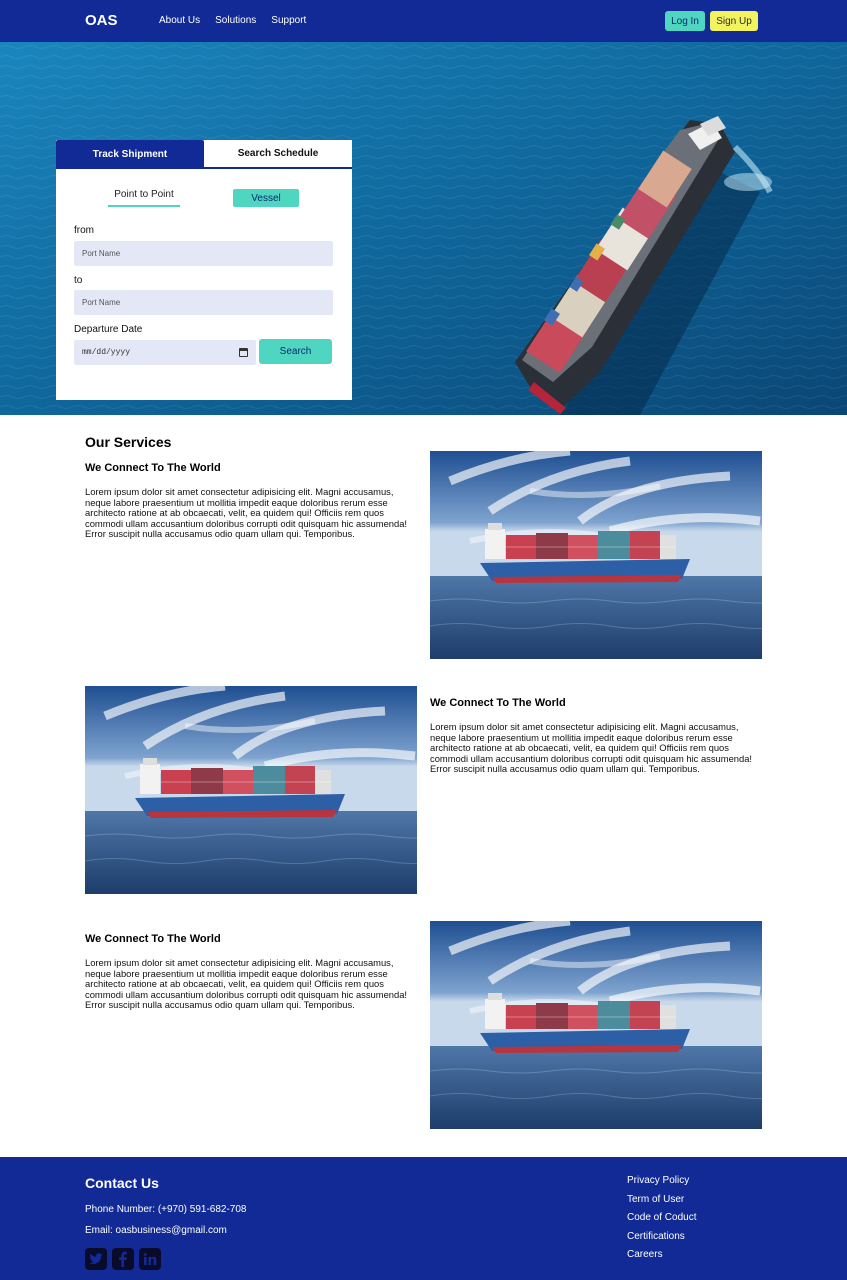  Describe the element at coordinates (295, 351) in the screenshot. I see `search-button: Search` at that location.